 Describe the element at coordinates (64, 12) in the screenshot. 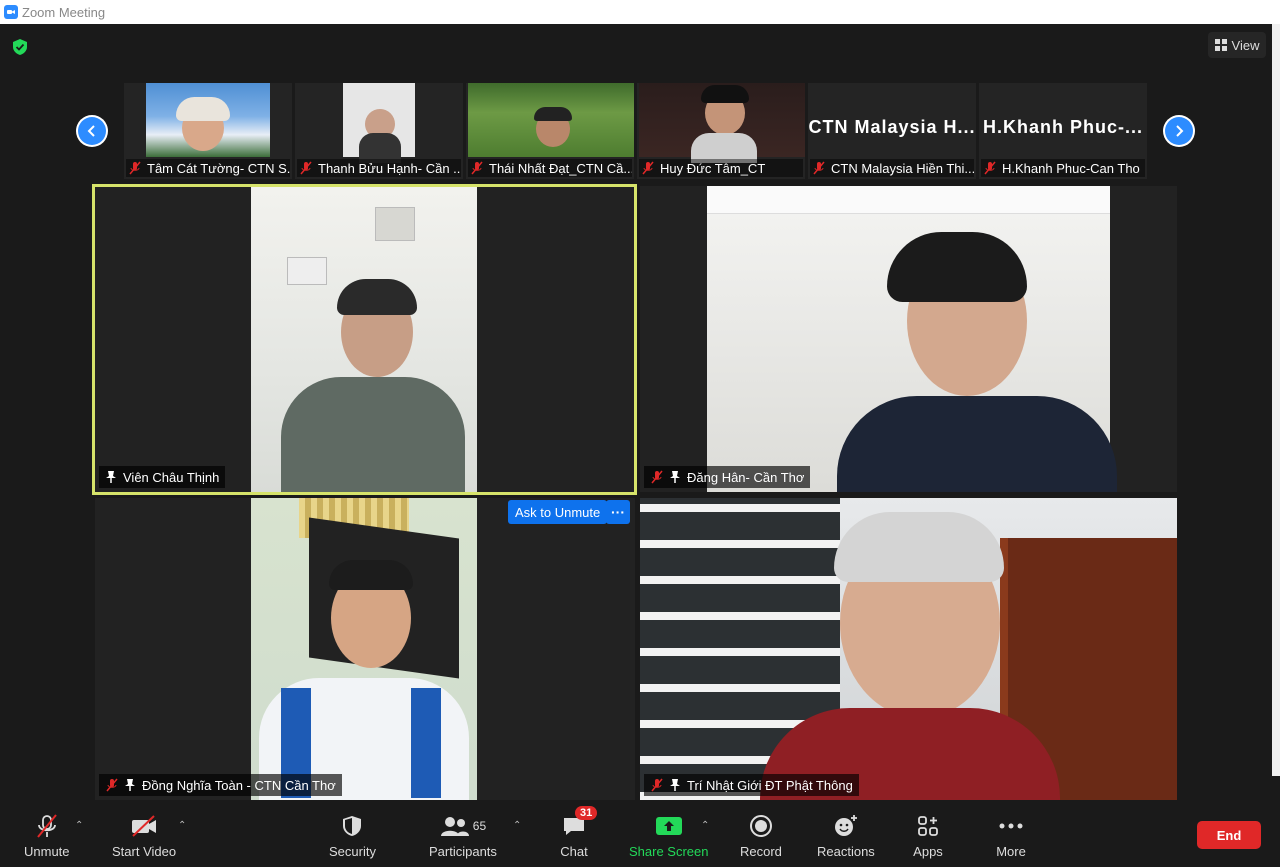

I see `window-title: Zoom Meeting` at that location.